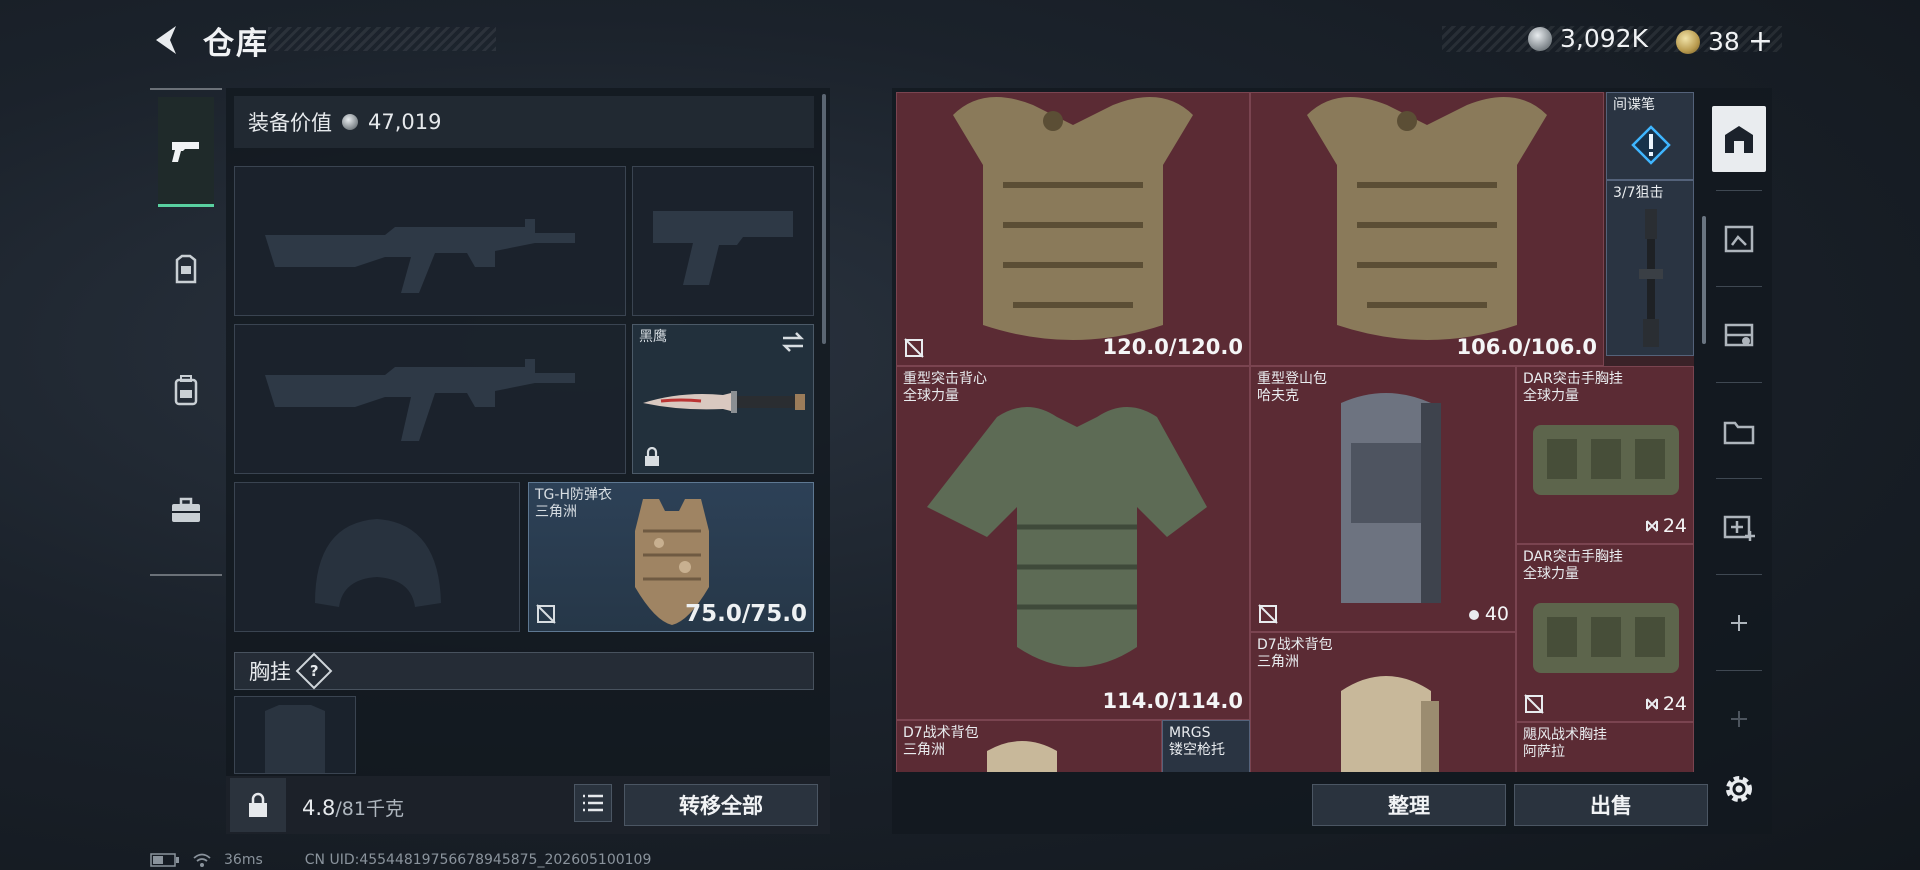 This screenshot has height=870, width=1920. Describe the element at coordinates (1611, 805) in the screenshot. I see `sell-button: 出售` at that location.